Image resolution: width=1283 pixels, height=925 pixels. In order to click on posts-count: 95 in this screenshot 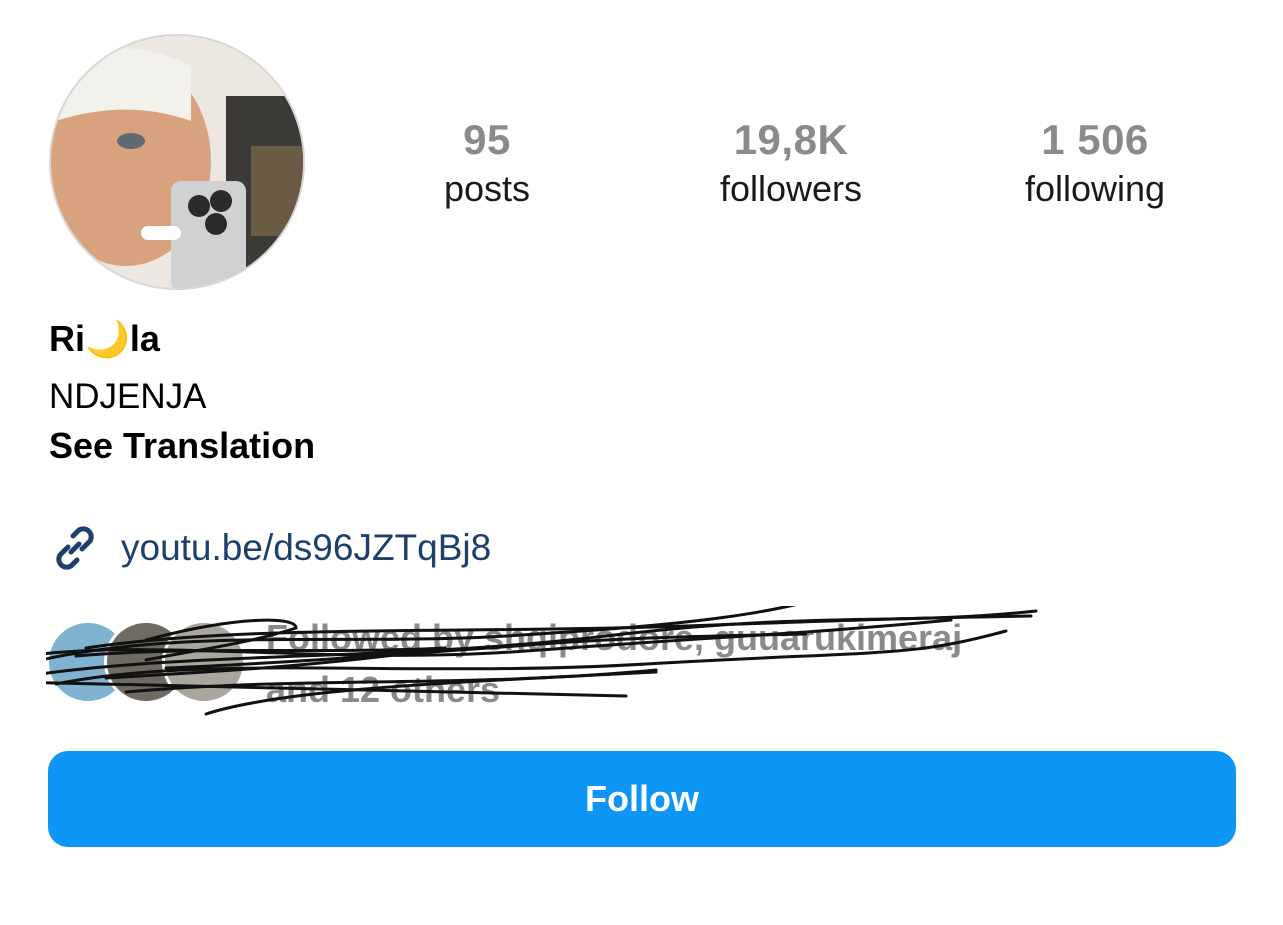, I will do `click(487, 139)`.